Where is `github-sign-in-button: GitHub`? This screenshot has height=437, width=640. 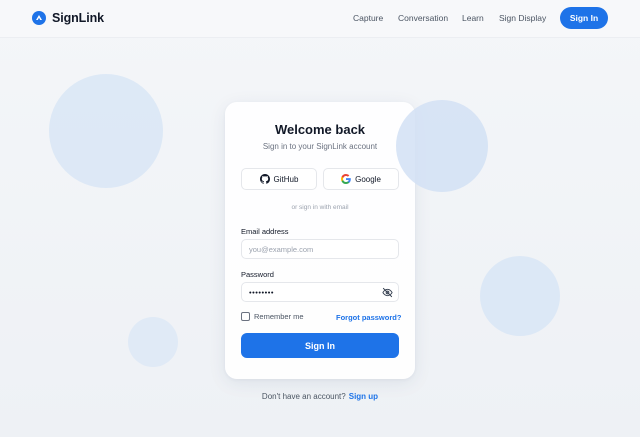
github-sign-in-button: GitHub is located at coordinates (279, 179).